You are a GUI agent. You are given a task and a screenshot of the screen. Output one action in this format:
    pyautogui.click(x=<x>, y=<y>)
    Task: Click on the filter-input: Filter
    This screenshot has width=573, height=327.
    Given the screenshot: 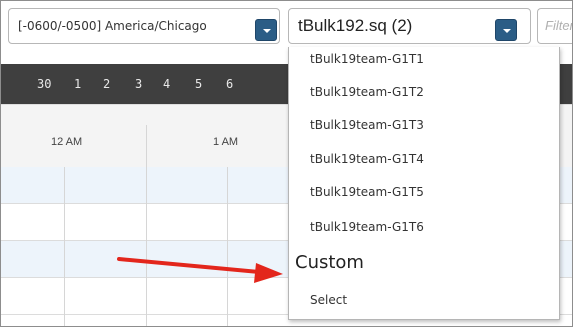 What is the action you would take?
    pyautogui.click(x=555, y=26)
    